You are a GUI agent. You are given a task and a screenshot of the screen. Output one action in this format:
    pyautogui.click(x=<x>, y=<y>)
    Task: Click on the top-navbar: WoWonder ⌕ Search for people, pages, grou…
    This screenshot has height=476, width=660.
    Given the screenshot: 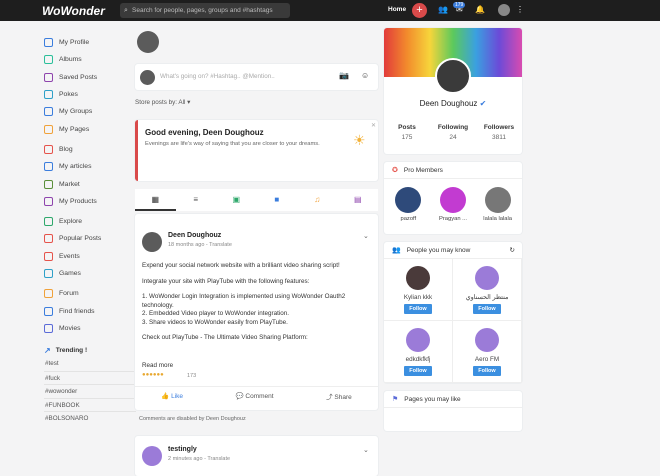 What is the action you would take?
    pyautogui.click(x=330, y=10)
    